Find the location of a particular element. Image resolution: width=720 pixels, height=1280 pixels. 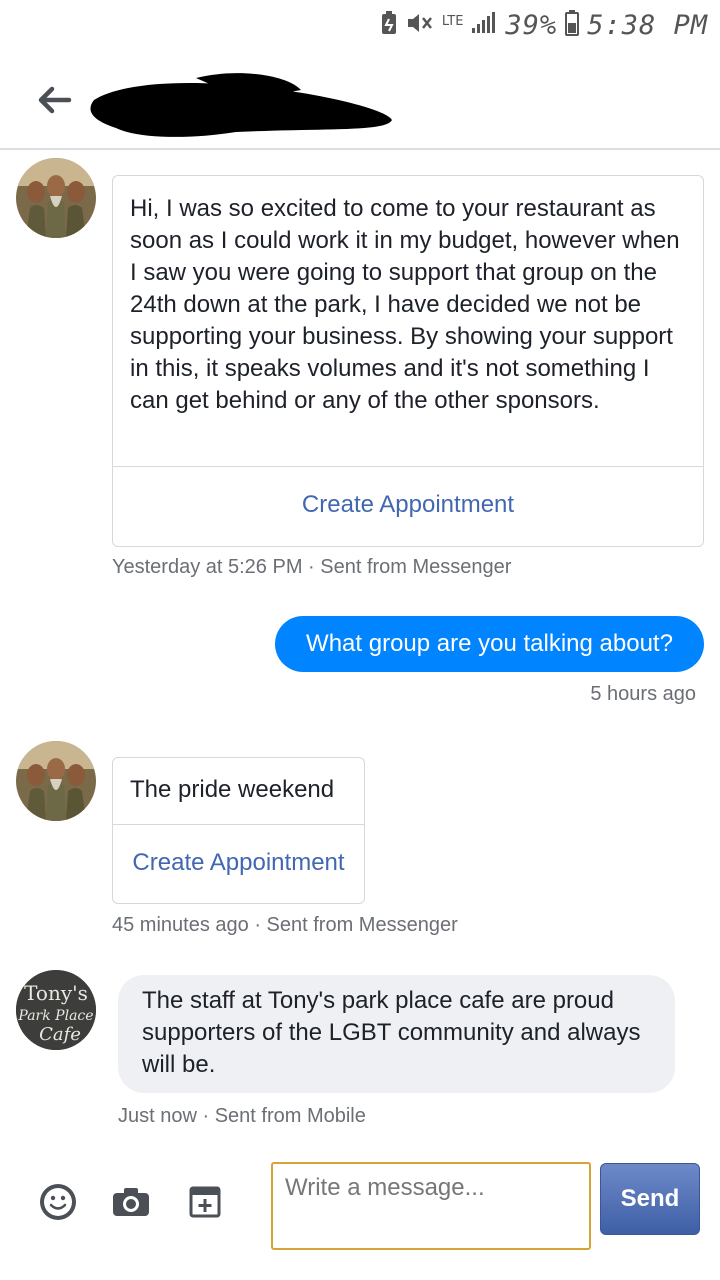

network-label: LTE is located at coordinates (452, 21).